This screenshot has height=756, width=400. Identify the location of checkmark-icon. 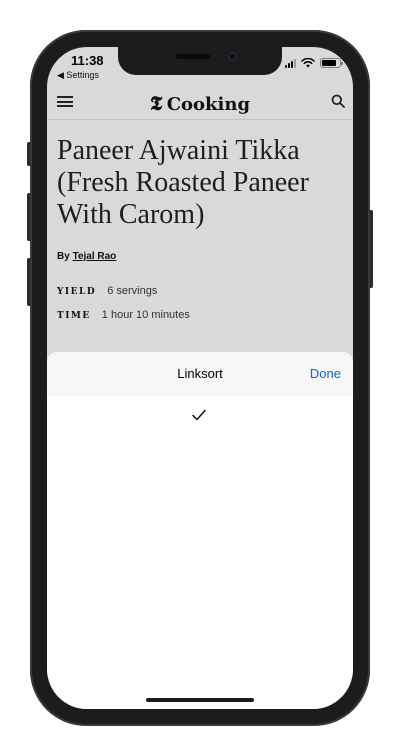
(199, 415).